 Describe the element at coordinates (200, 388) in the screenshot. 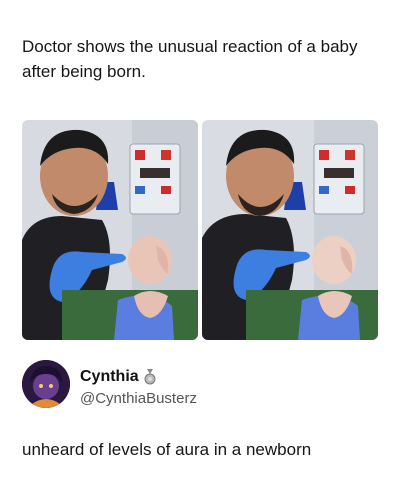

I see `post-author: Cynthia @CynthiaBusterz` at that location.